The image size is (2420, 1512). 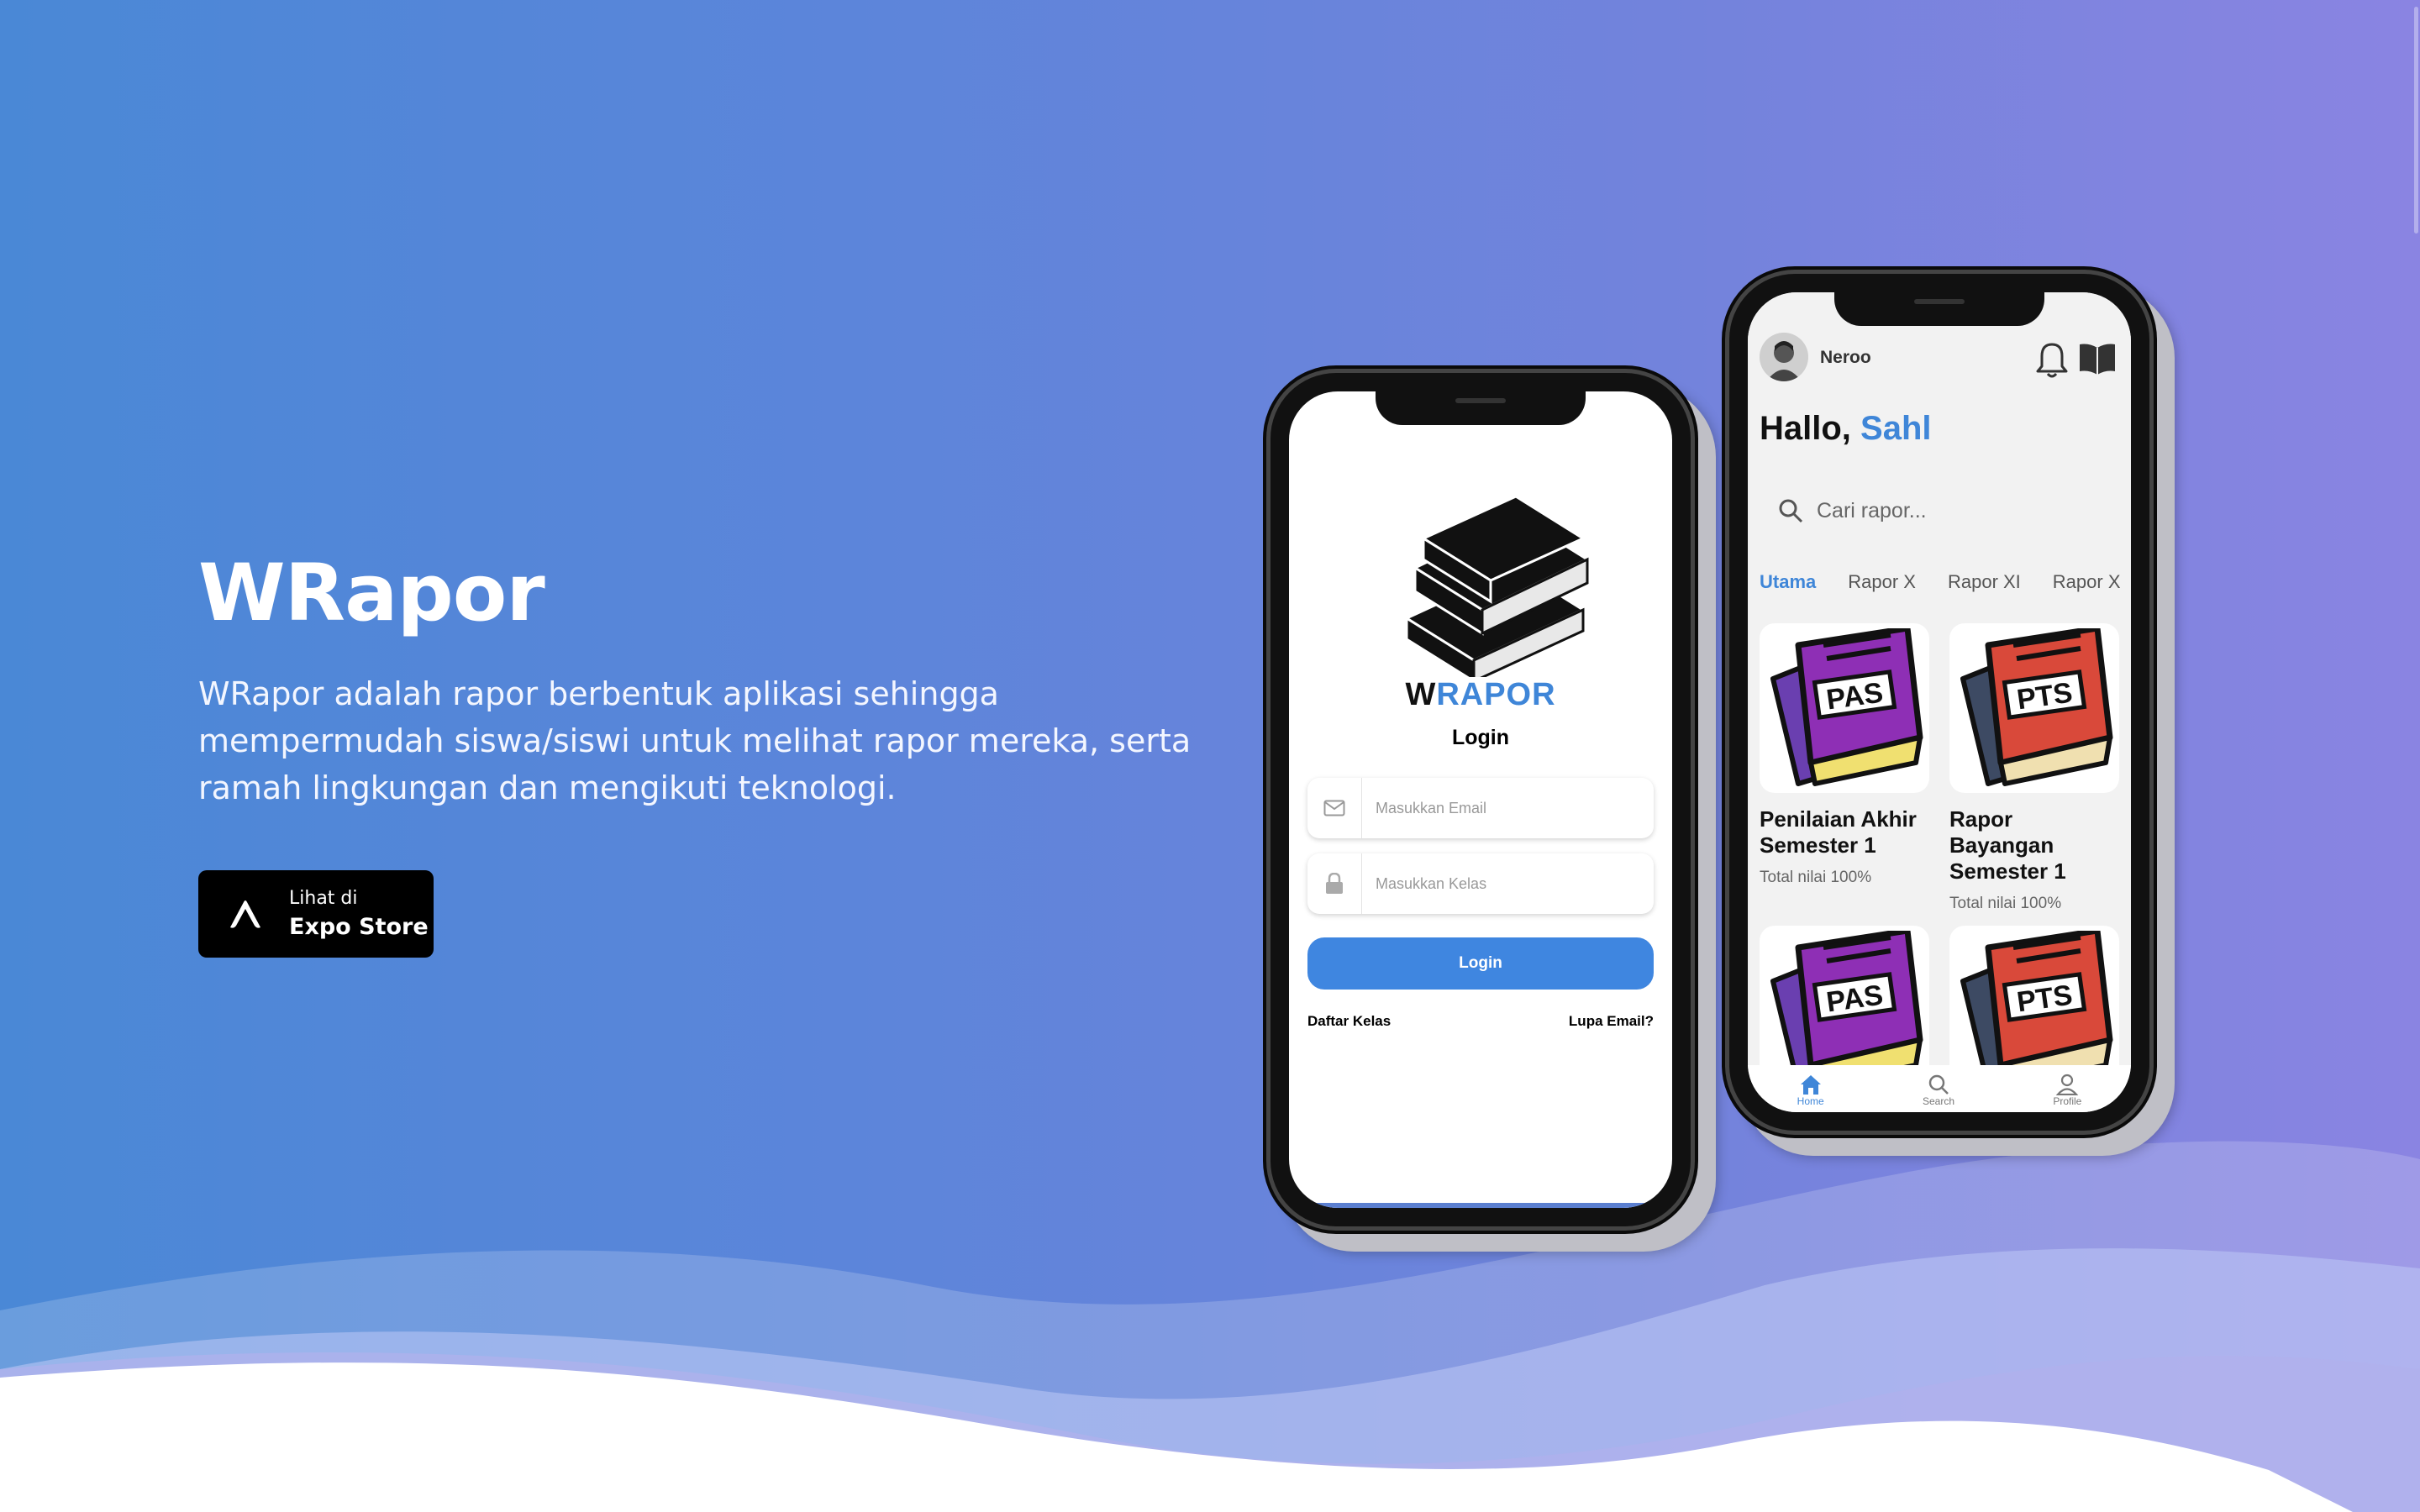 What do you see at coordinates (1810, 1085) in the screenshot?
I see `home-icon` at bounding box center [1810, 1085].